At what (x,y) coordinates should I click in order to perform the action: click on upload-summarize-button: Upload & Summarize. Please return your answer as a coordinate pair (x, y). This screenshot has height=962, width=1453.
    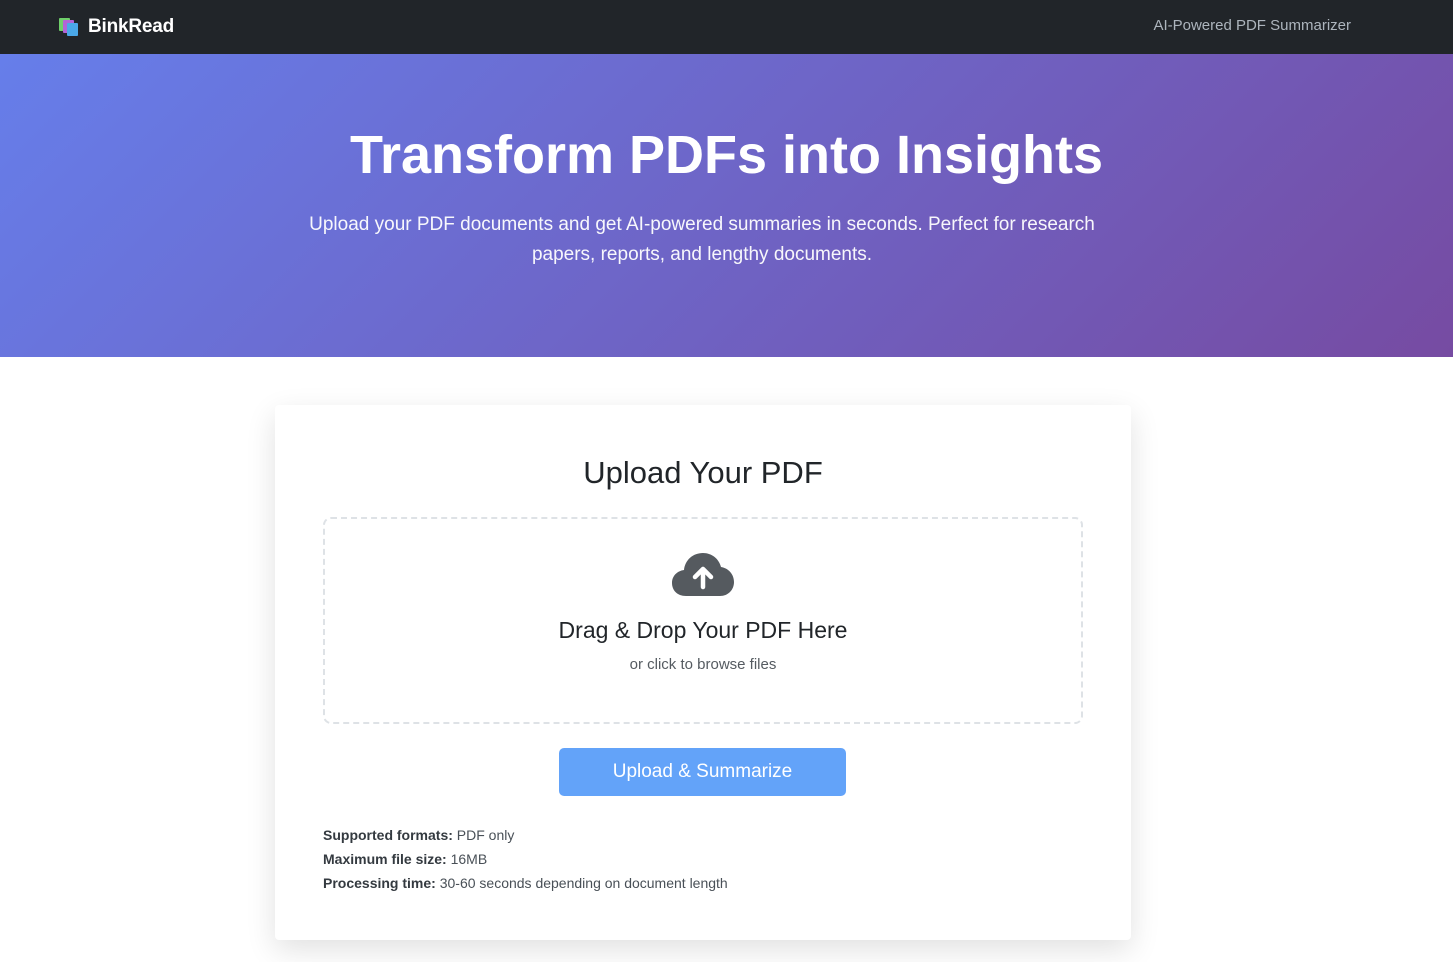
    Looking at the image, I should click on (702, 772).